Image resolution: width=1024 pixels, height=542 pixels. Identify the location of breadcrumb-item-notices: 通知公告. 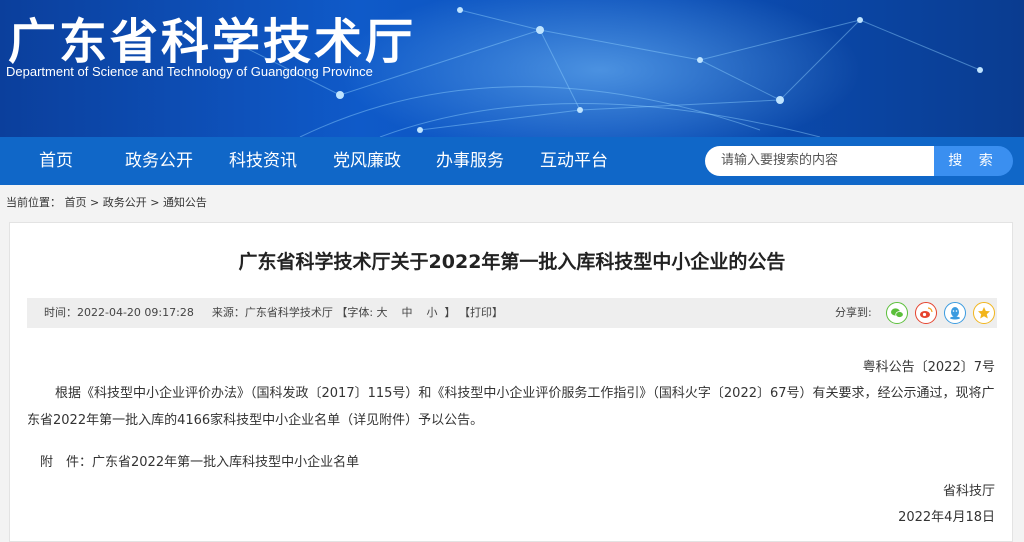
(185, 202).